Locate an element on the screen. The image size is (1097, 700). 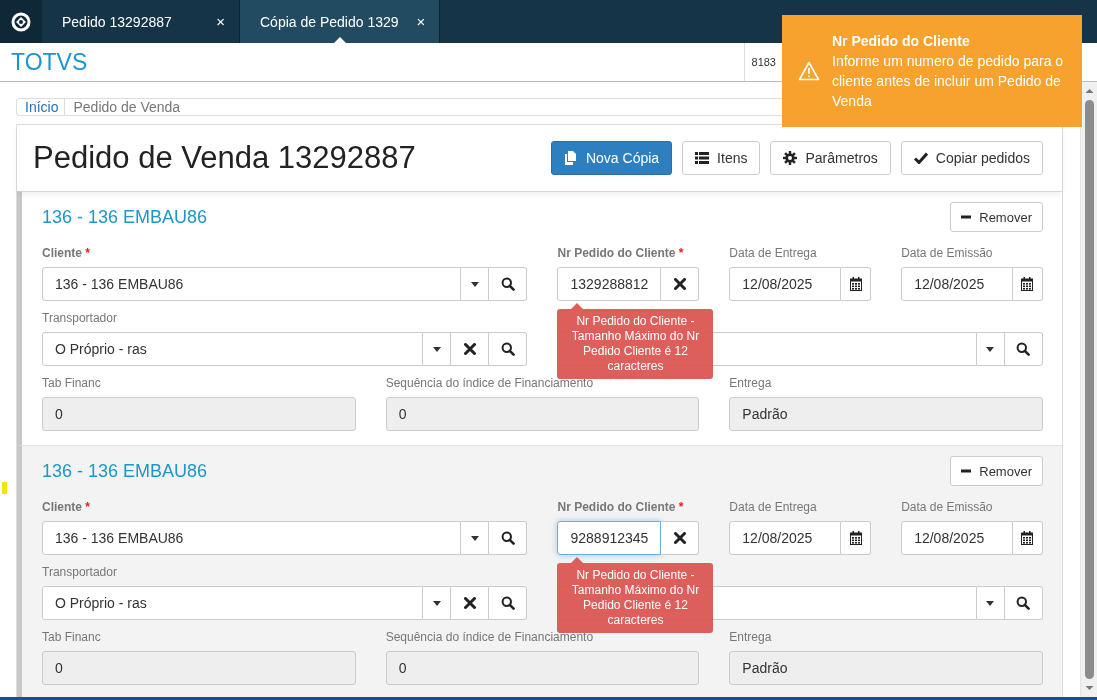
page-title: Pedido de Venda 13292887 is located at coordinates (225, 158).